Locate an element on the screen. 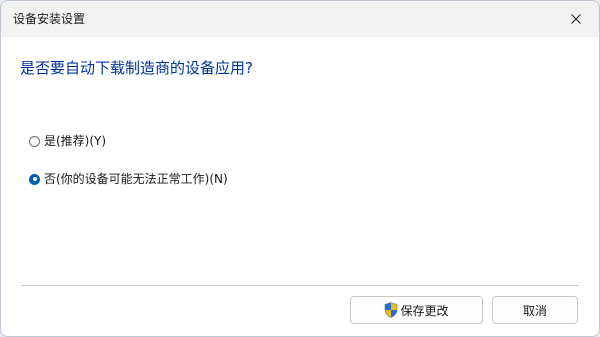 The image size is (600, 337). cancel-button: 取消 is located at coordinates (535, 310).